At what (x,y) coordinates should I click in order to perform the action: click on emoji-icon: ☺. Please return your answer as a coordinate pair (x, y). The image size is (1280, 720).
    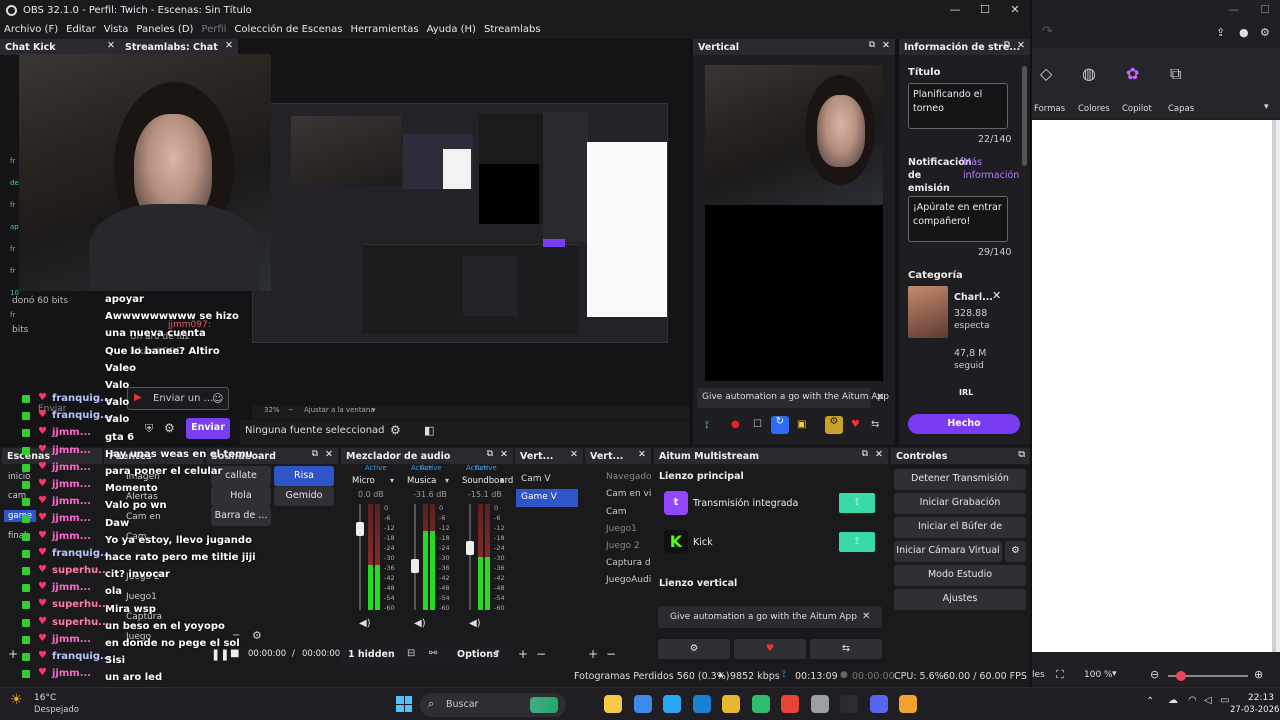
    Looking at the image, I should click on (217, 398).